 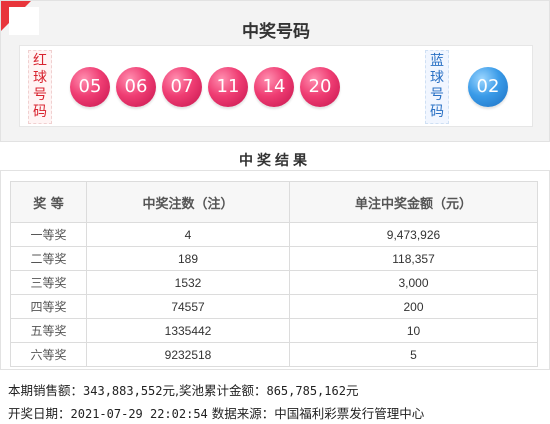 What do you see at coordinates (48, 354) in the screenshot?
I see `prize-level: 六等奖` at bounding box center [48, 354].